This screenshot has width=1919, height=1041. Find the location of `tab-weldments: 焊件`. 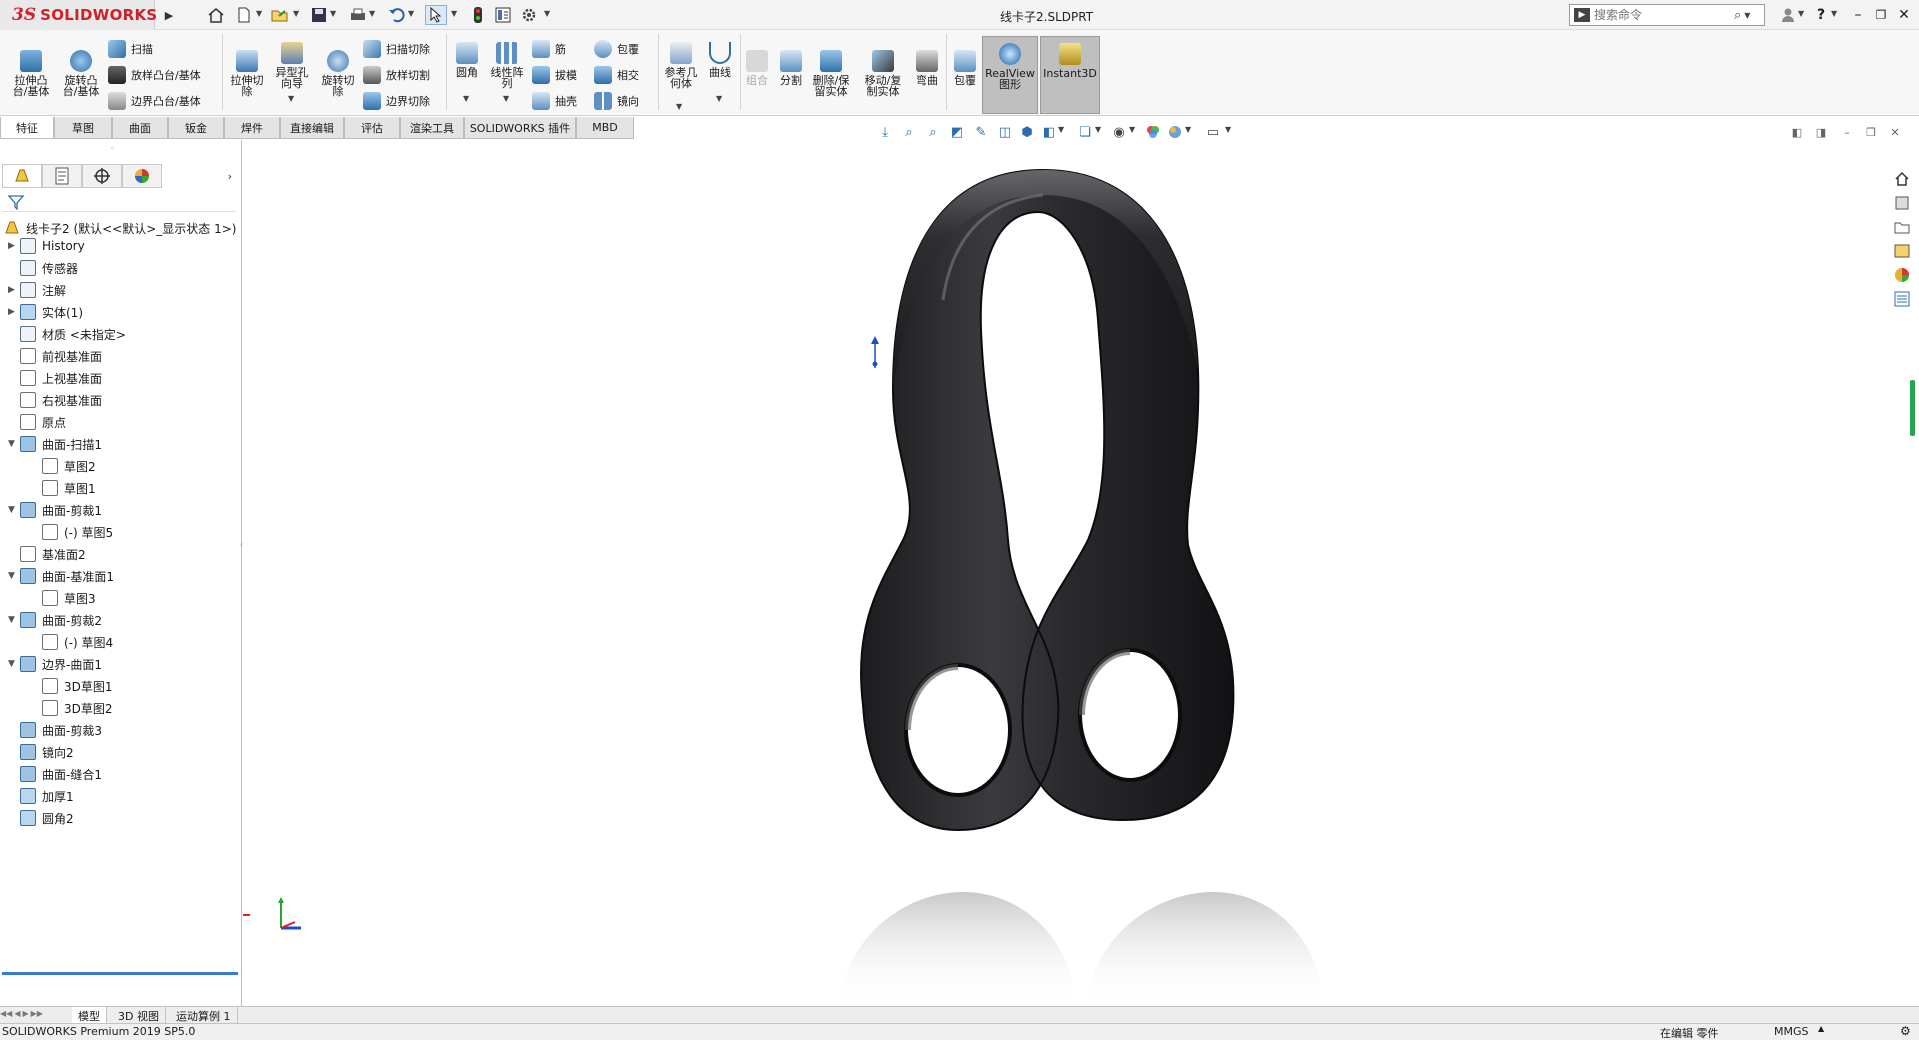

tab-weldments: 焊件 is located at coordinates (252, 128).